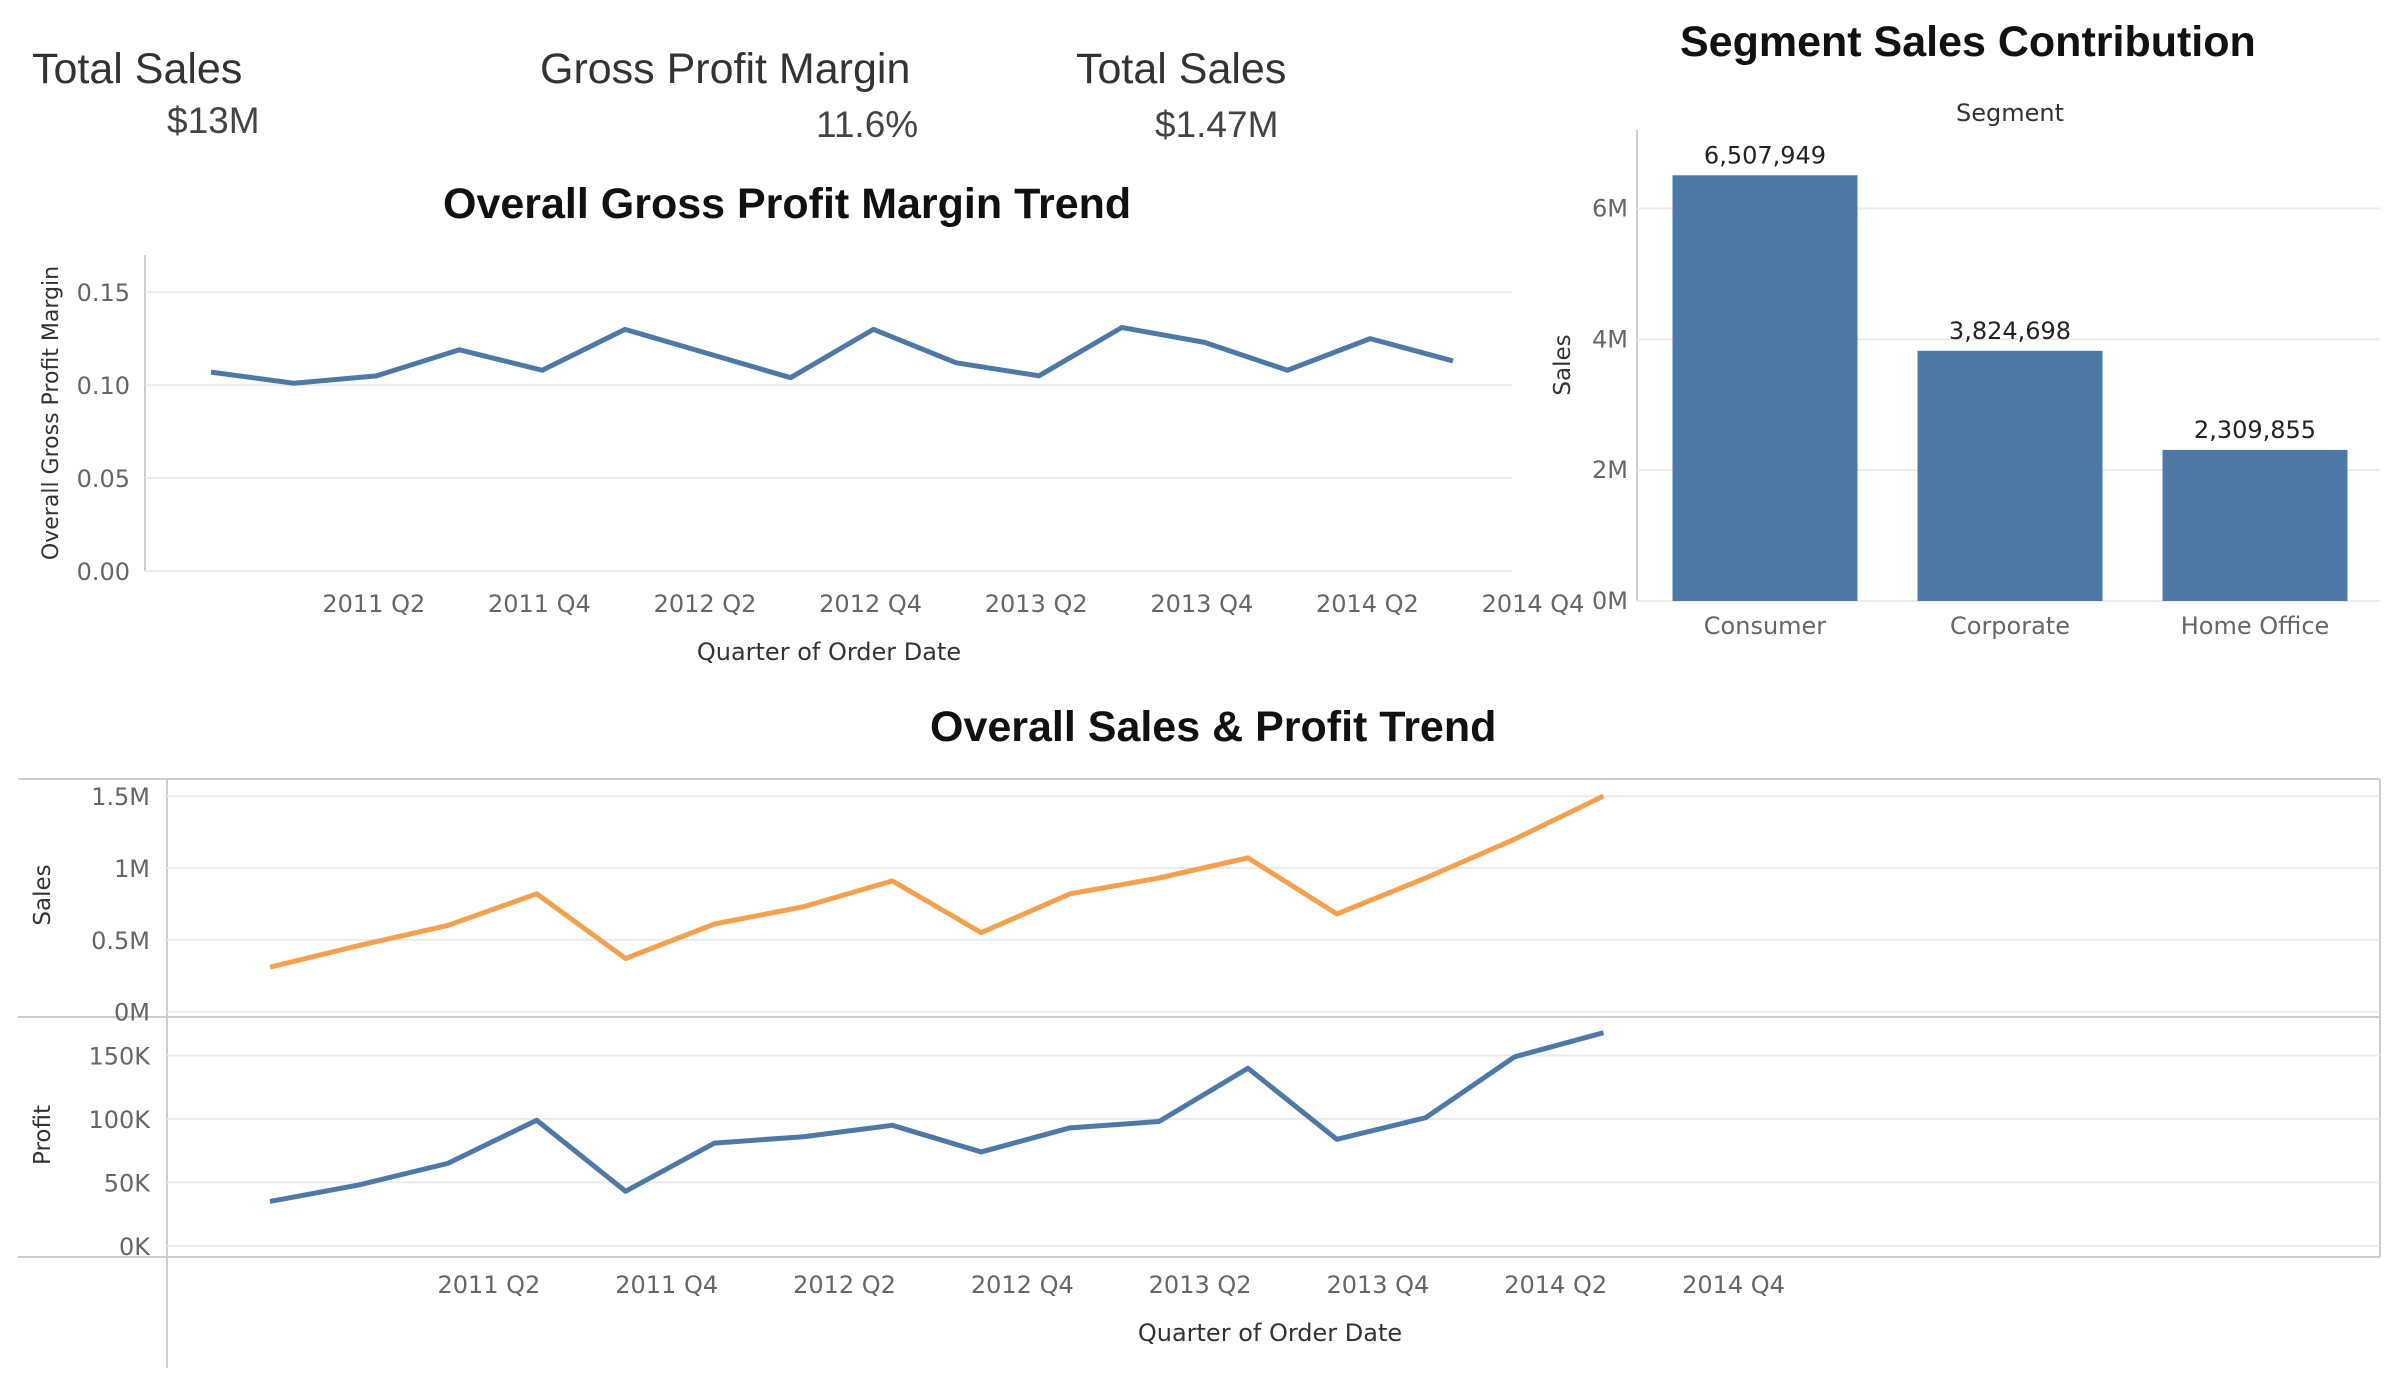  What do you see at coordinates (1270, 1333) in the screenshot?
I see `sp-x-axis-title: Quarter of Order Date` at bounding box center [1270, 1333].